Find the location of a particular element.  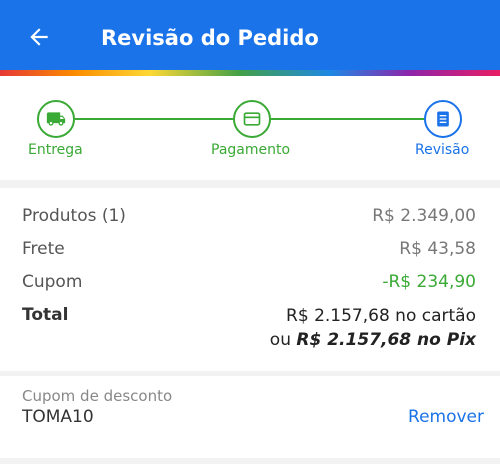

step-pagamento is located at coordinates (252, 119).